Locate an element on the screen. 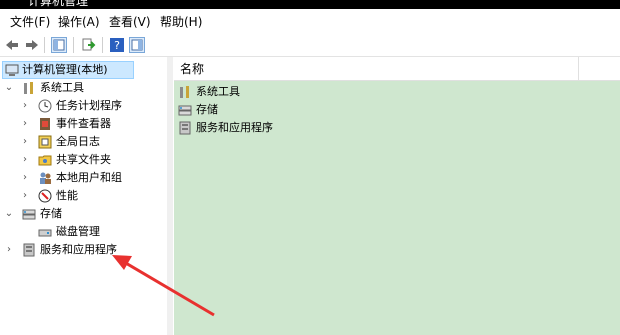 This screenshot has height=335, width=620. tree-item-shared-folders: › 共享文件夹 is located at coordinates (92, 160).